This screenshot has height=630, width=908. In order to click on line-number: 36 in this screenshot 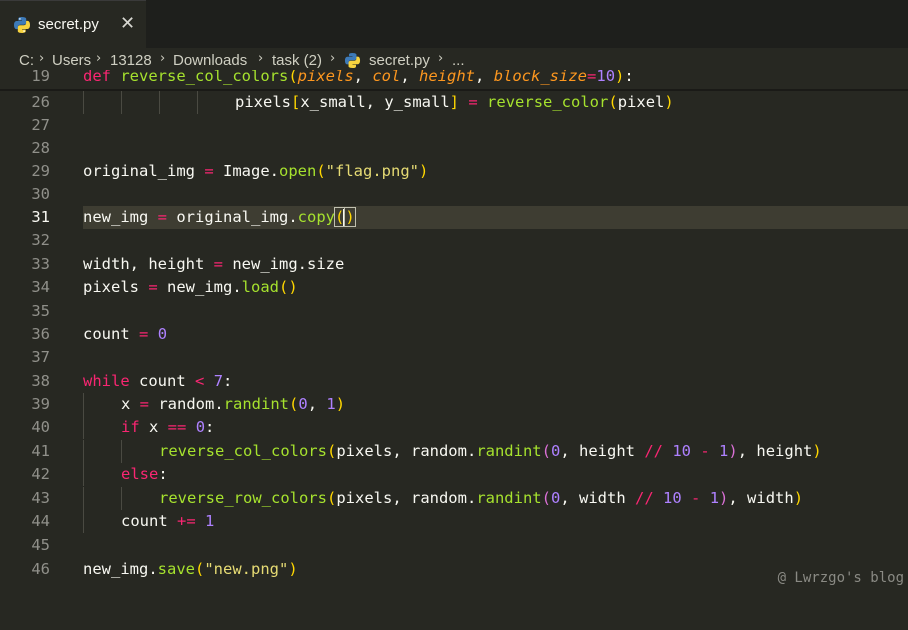, I will do `click(40, 334)`.